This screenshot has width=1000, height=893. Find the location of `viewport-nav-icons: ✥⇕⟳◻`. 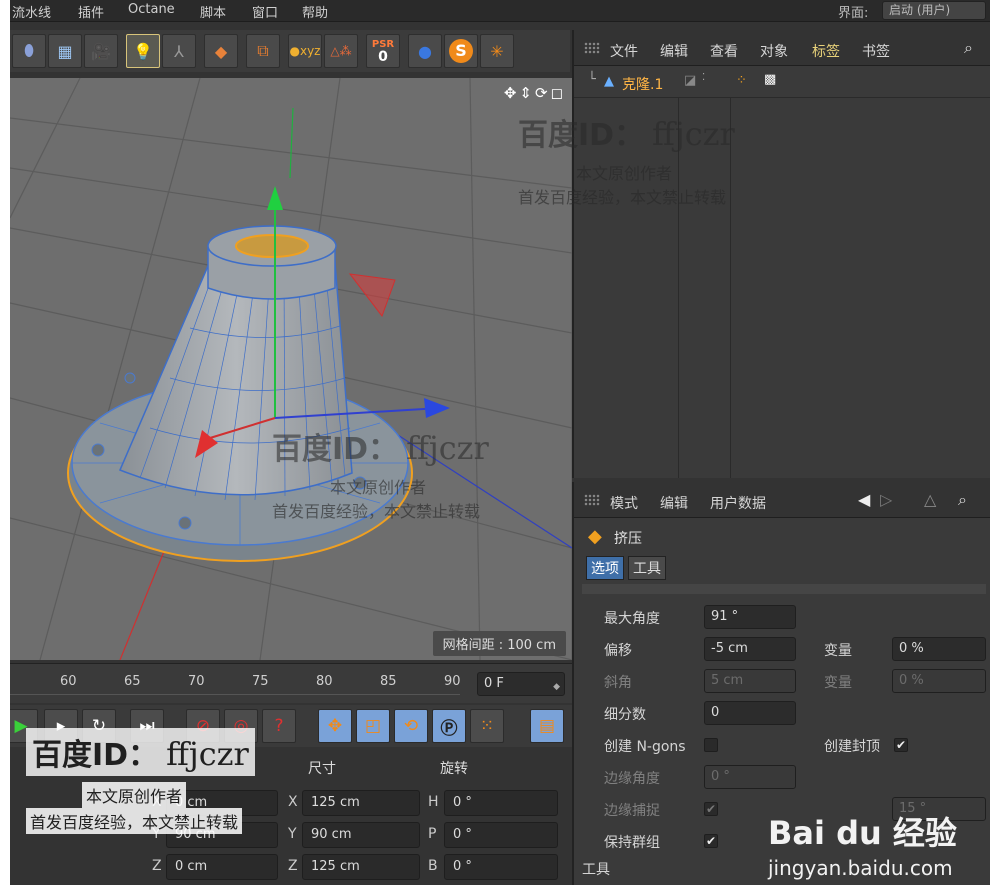

viewport-nav-icons: ✥⇕⟳◻ is located at coordinates (535, 93).